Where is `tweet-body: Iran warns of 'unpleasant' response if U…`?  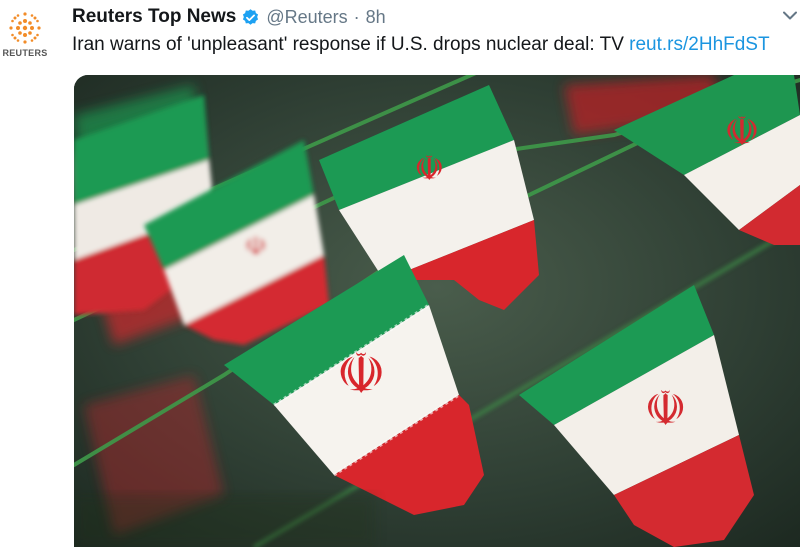 tweet-body: Iran warns of 'unpleasant' response if U… is located at coordinates (351, 44).